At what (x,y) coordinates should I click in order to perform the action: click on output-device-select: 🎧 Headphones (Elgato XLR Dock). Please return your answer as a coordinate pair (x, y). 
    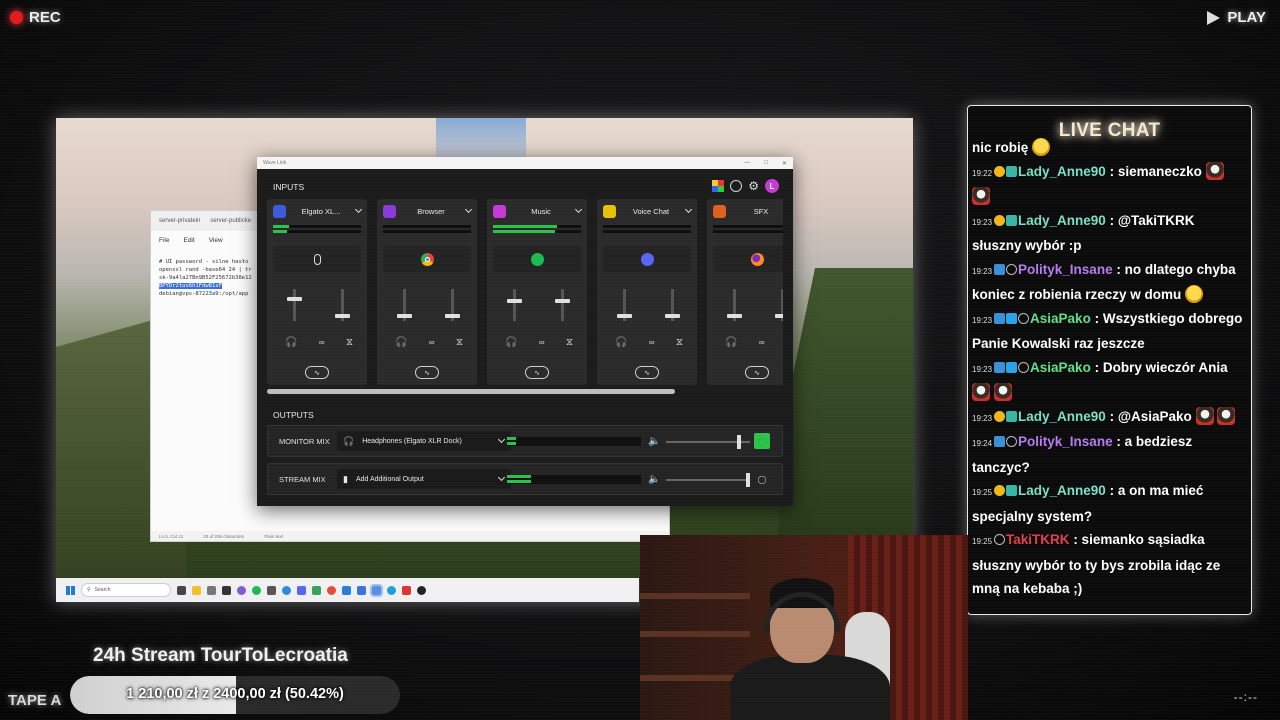
    Looking at the image, I should click on (424, 441).